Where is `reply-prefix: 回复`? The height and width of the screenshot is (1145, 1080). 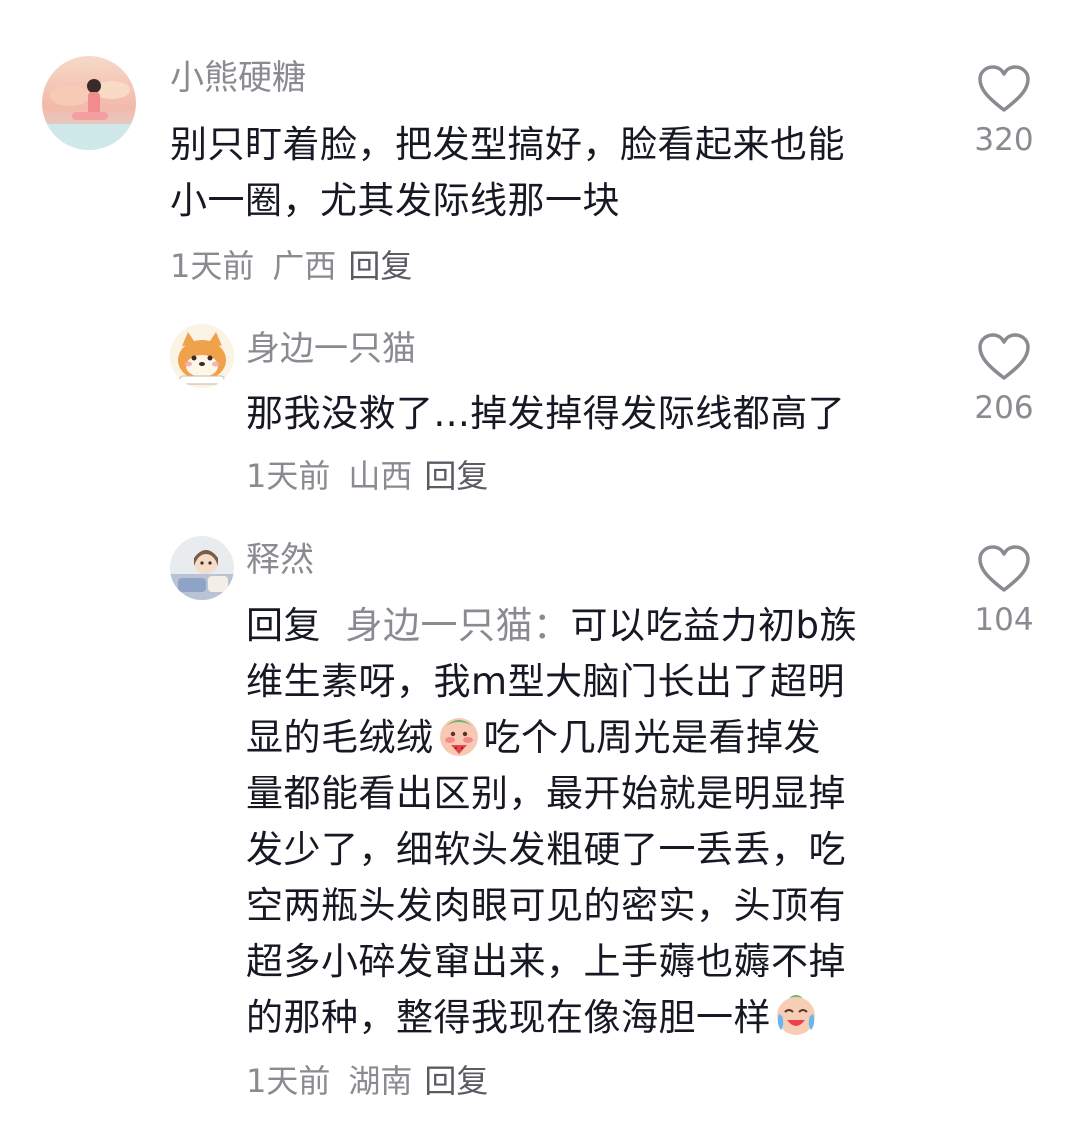 reply-prefix: 回复 is located at coordinates (283, 625).